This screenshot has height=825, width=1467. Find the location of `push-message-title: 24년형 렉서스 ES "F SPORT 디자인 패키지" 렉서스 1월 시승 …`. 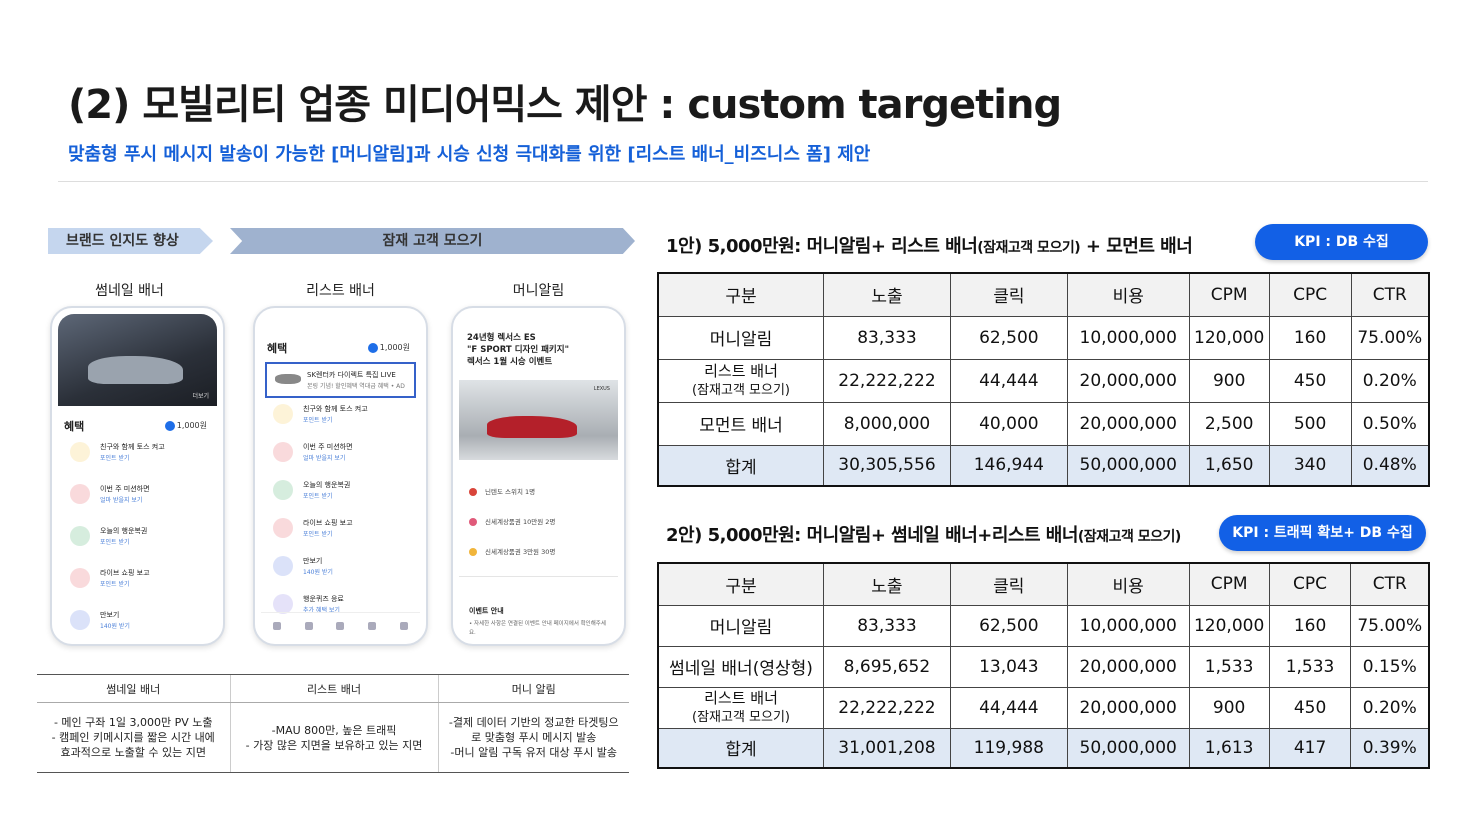

push-message-title: 24년형 렉서스 ES "F SPORT 디자인 패키지" 렉서스 1월 시승 … is located at coordinates (518, 350).